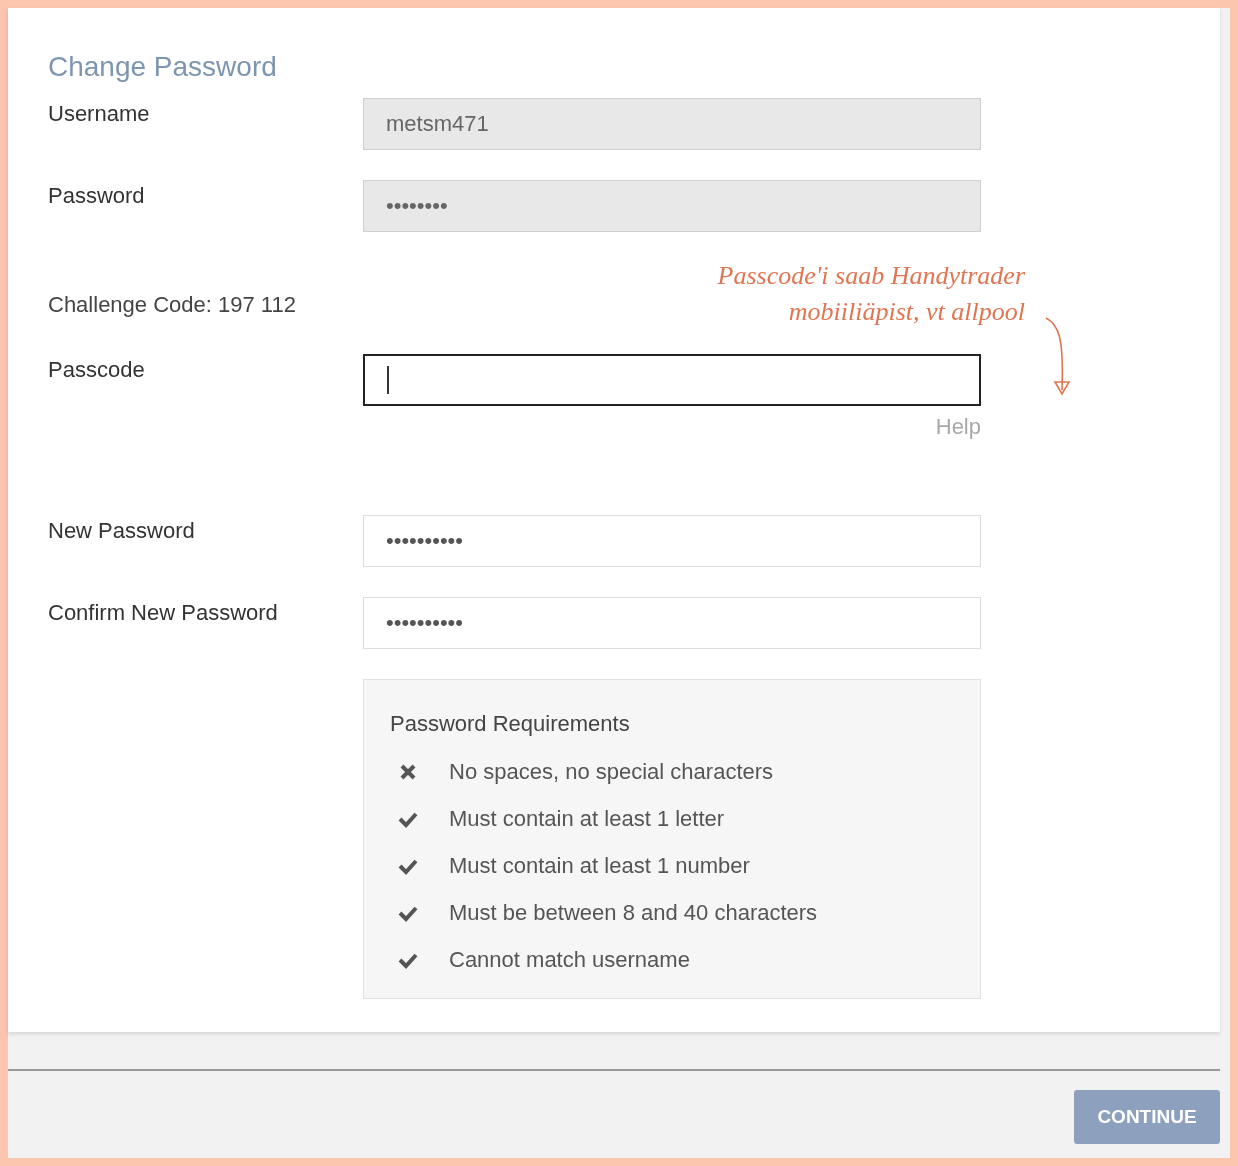 The image size is (1238, 1166). Describe the element at coordinates (906, 312) in the screenshot. I see `annotation-text: mobiiliäpist, vt allpool` at that location.